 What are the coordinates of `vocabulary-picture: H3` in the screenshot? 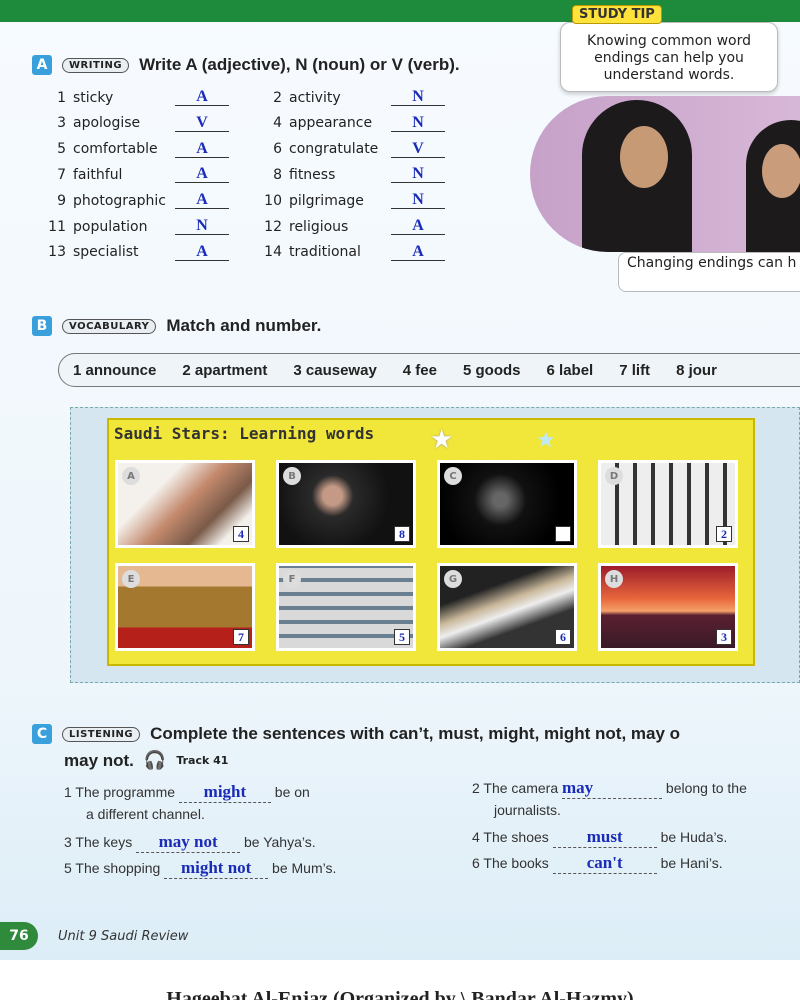 It's located at (668, 607).